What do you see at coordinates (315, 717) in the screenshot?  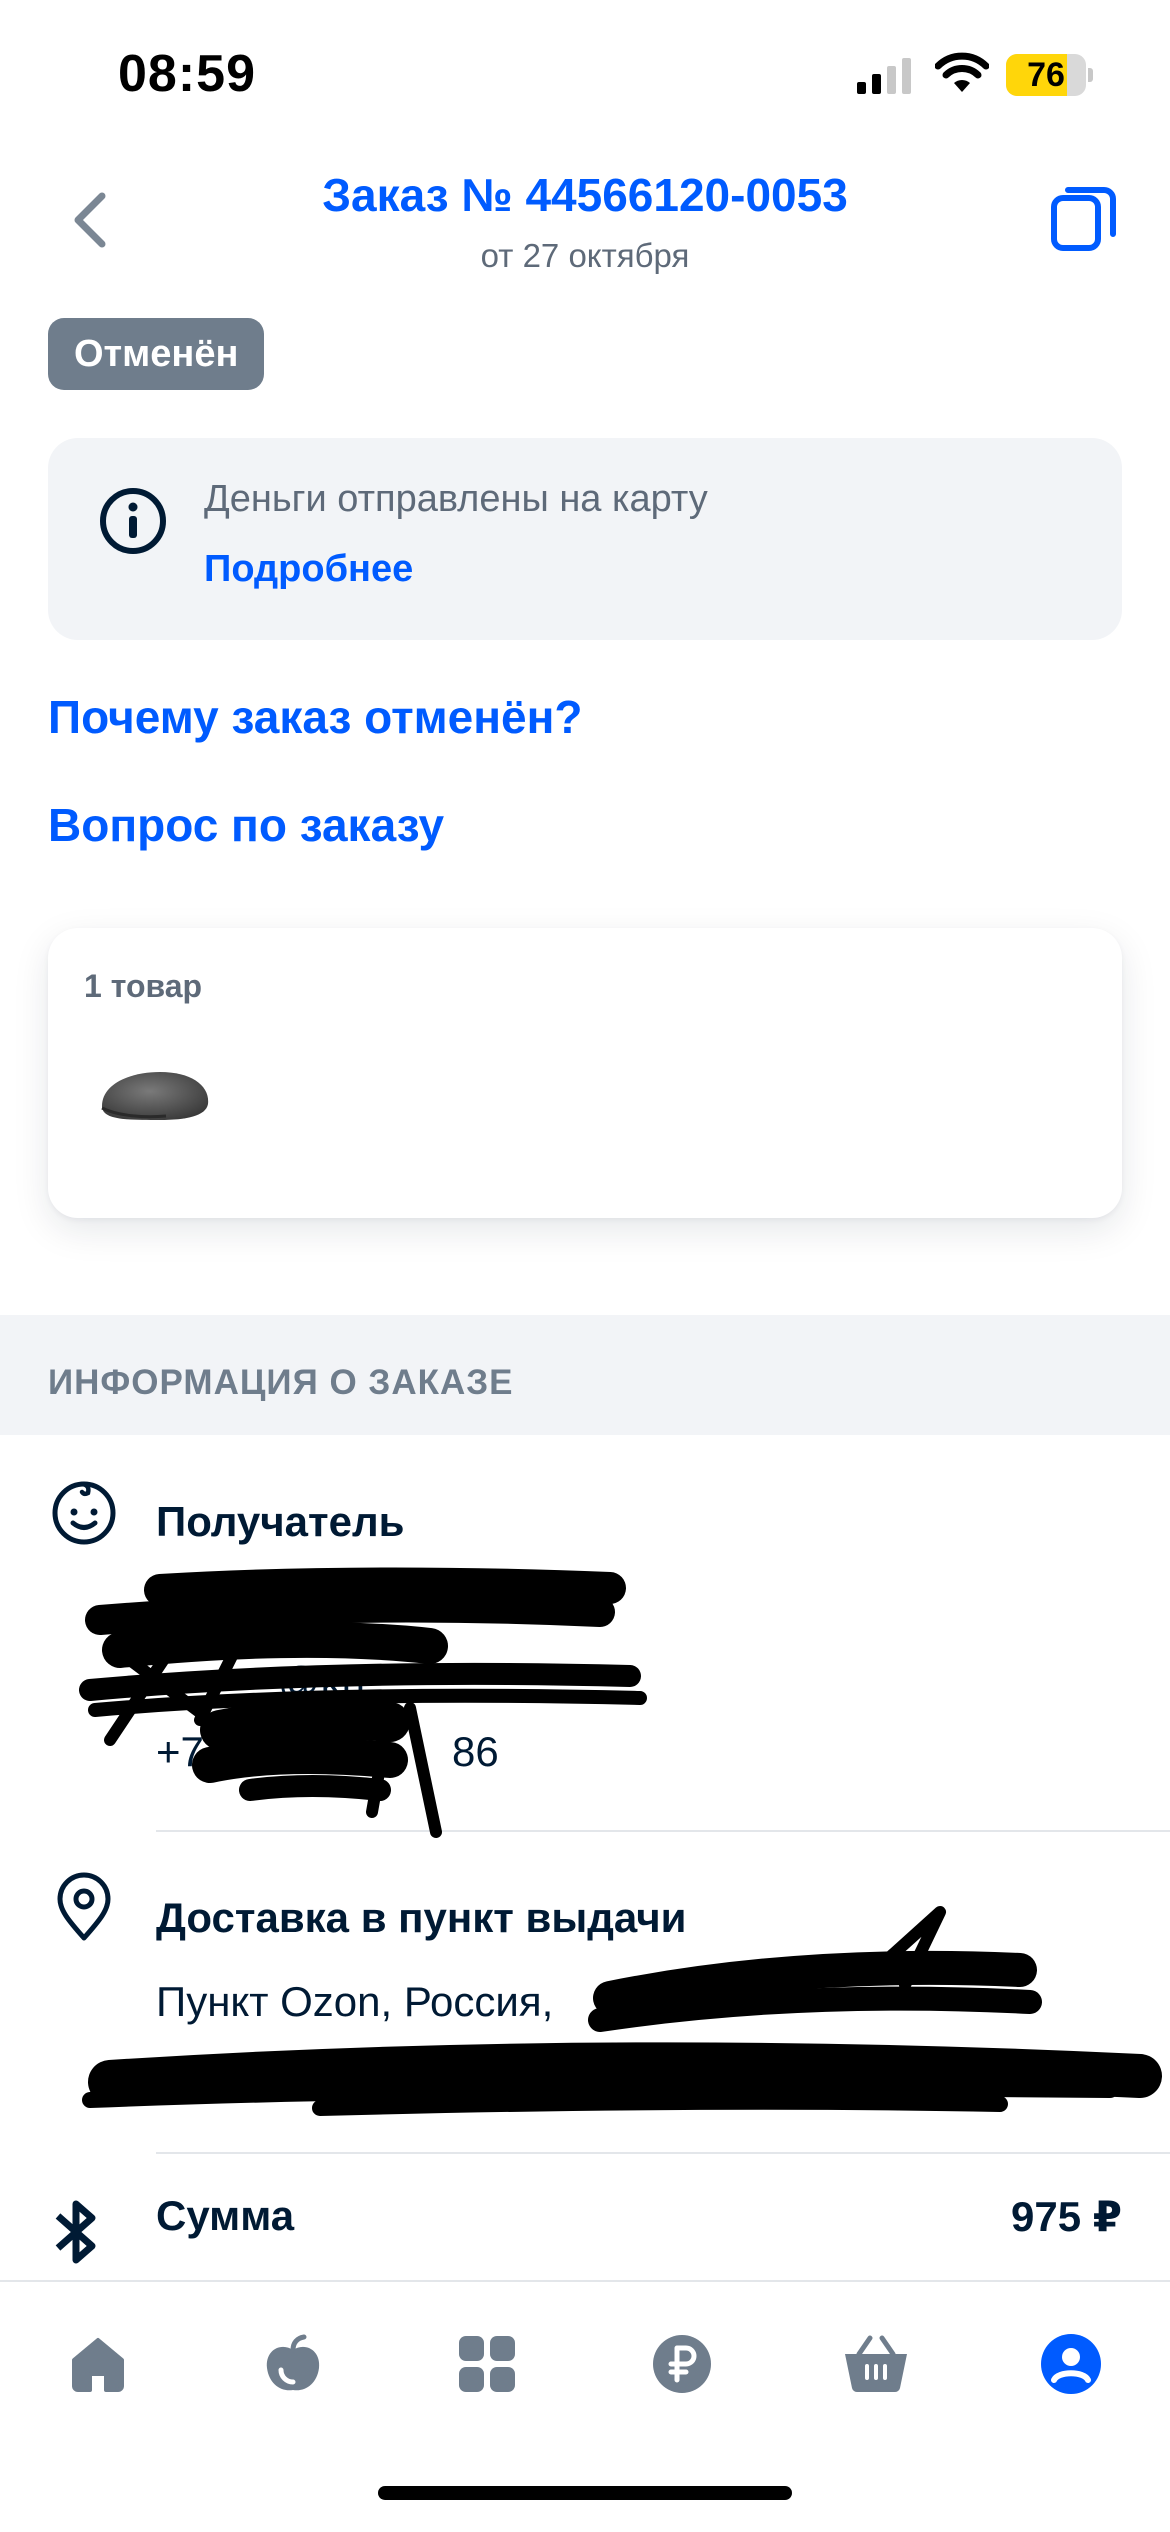 I see `why-cancelled-link: Почему заказ отменён?` at bounding box center [315, 717].